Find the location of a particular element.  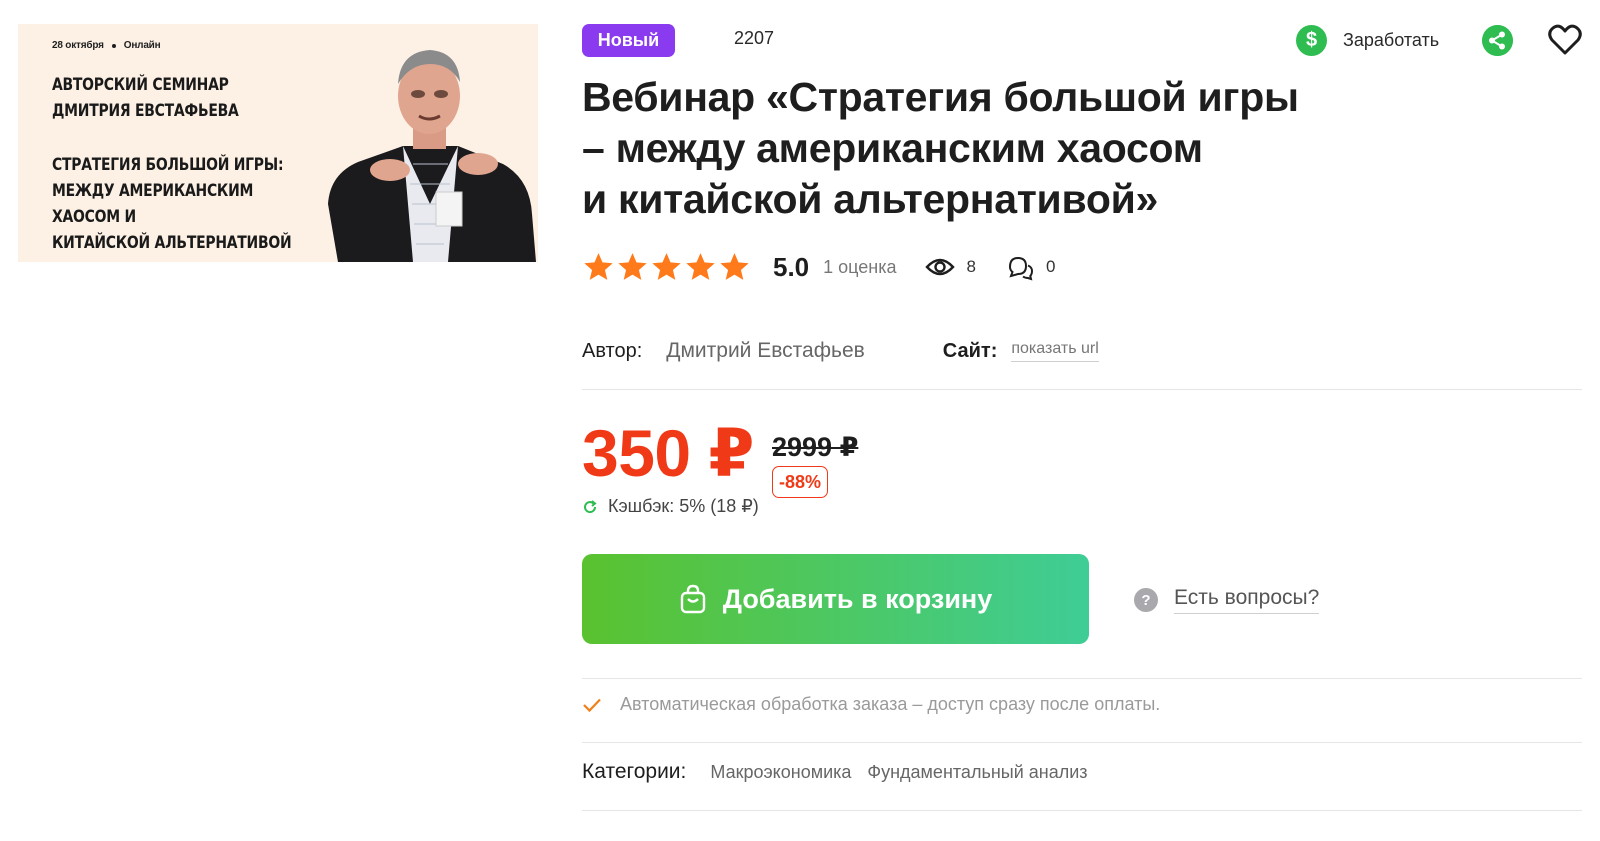

comments-count: 0 is located at coordinates (1051, 266).